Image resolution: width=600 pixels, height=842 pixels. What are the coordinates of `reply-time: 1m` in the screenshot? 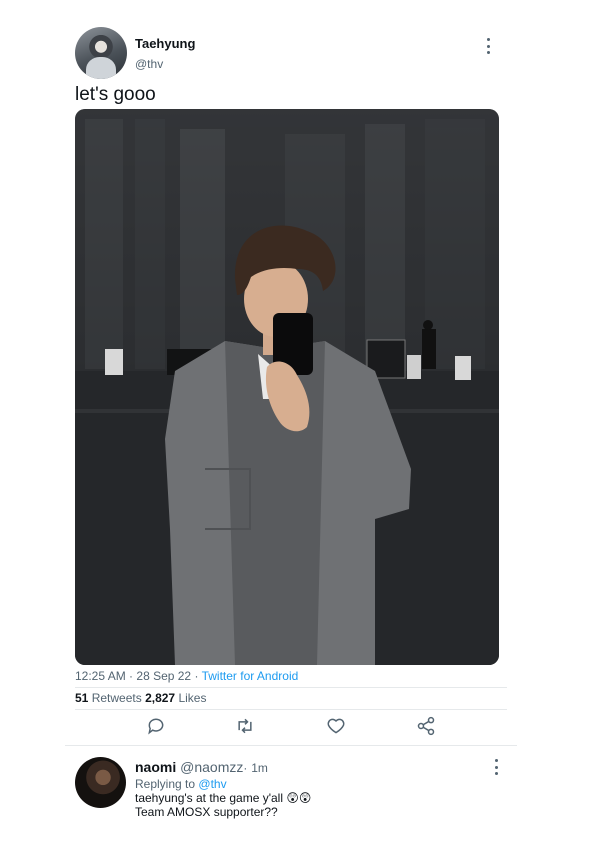 It's located at (259, 768).